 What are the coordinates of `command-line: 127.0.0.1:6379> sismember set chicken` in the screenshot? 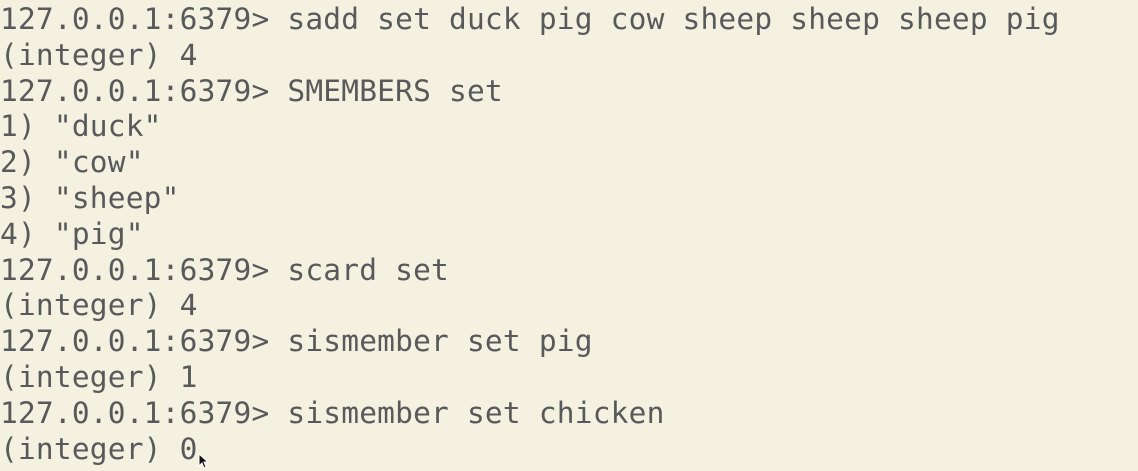 It's located at (332, 412).